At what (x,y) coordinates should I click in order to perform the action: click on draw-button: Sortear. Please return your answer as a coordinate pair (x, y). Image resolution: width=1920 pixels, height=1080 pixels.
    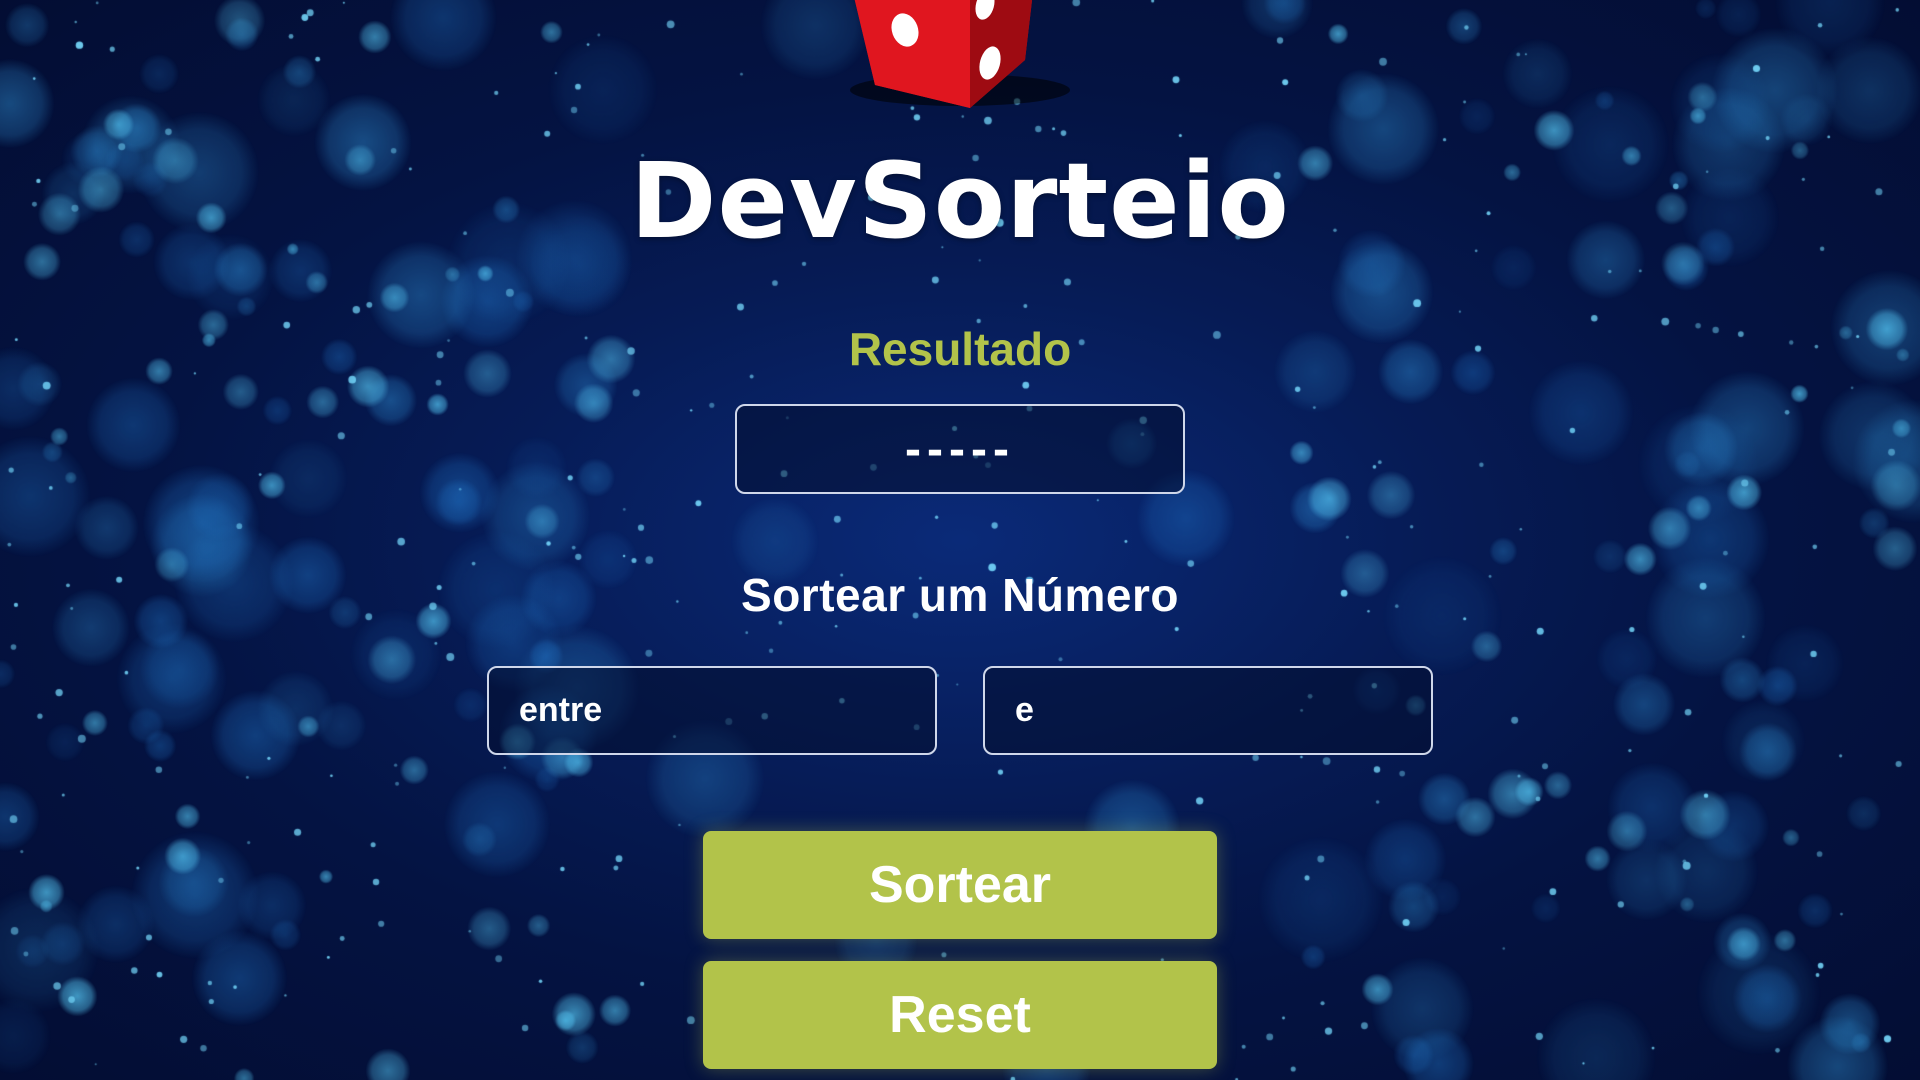
    Looking at the image, I should click on (960, 885).